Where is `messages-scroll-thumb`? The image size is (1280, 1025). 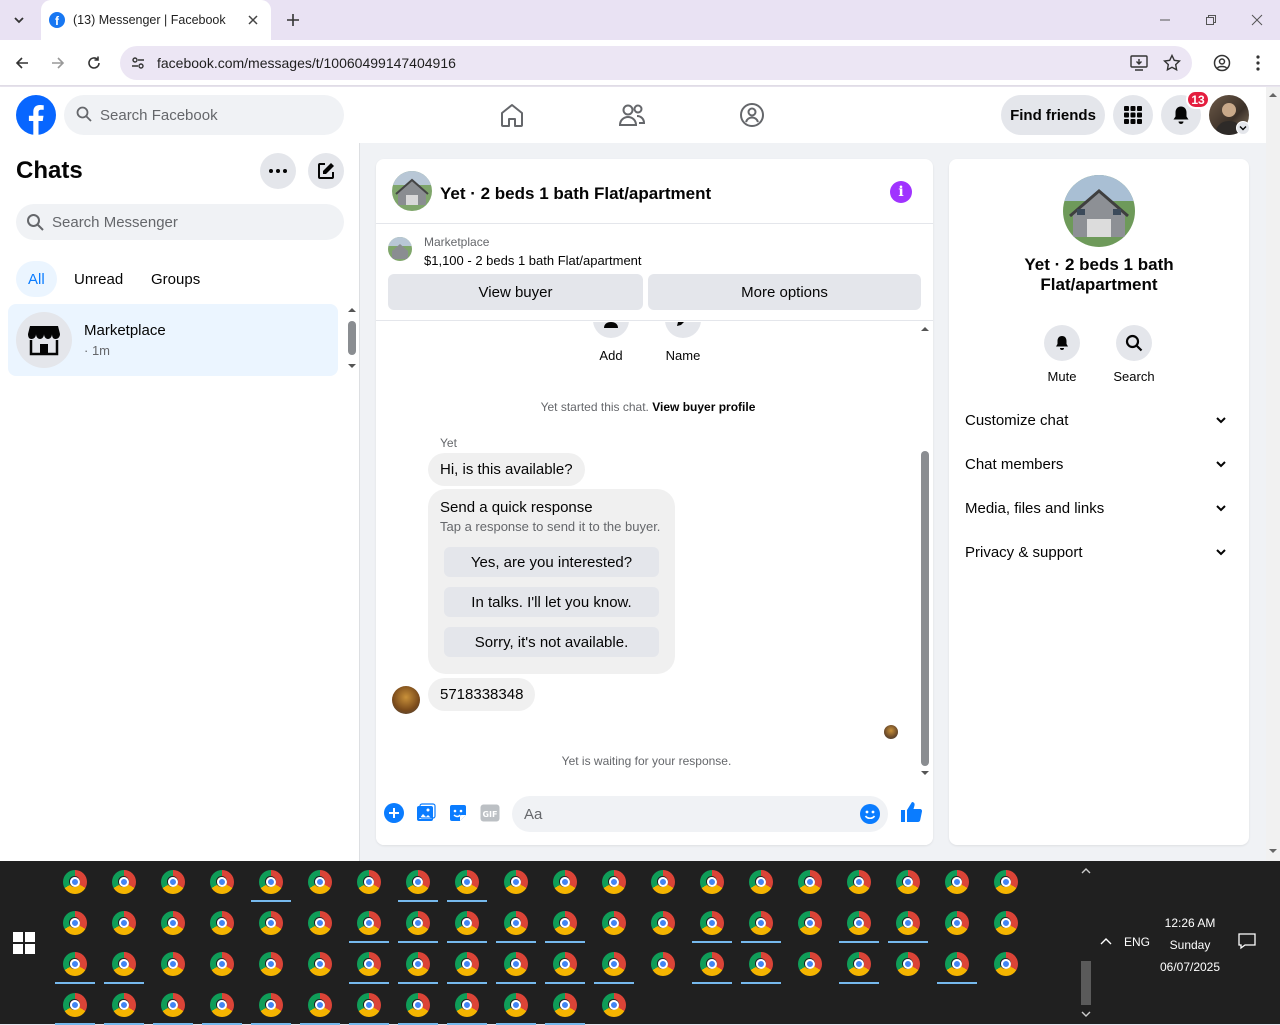 messages-scroll-thumb is located at coordinates (925, 608).